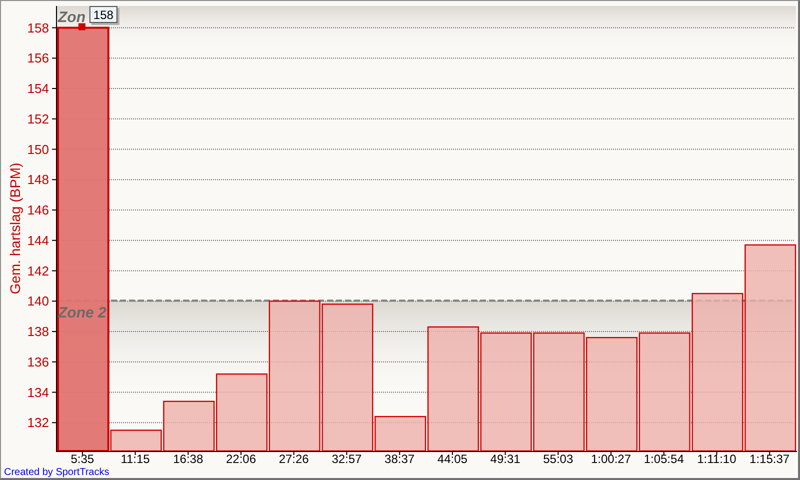 This screenshot has height=480, width=800. Describe the element at coordinates (38, 270) in the screenshot. I see `tick-label: 142` at that location.